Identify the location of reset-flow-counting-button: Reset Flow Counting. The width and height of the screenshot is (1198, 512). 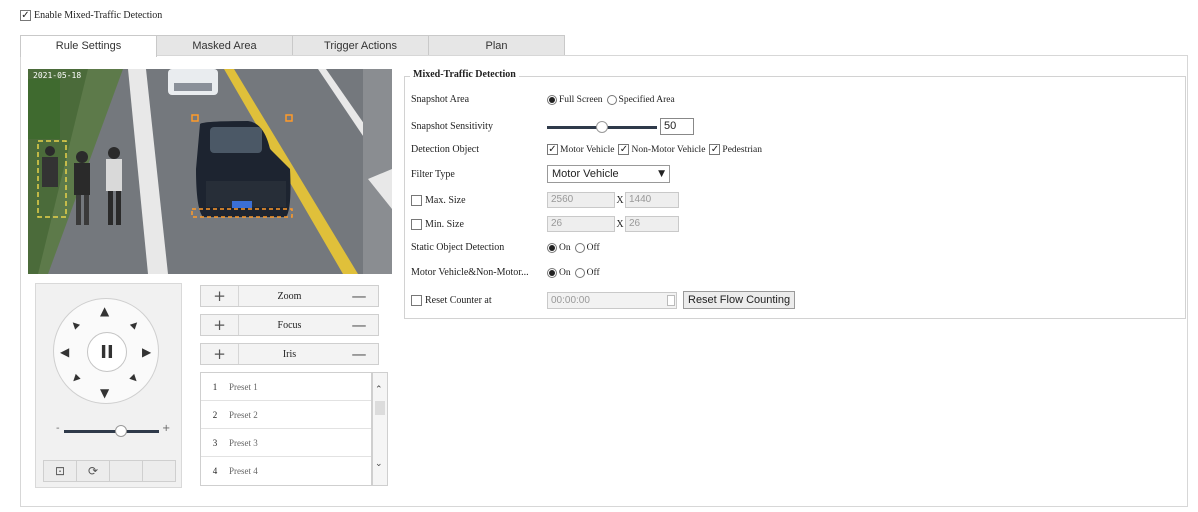
(739, 300).